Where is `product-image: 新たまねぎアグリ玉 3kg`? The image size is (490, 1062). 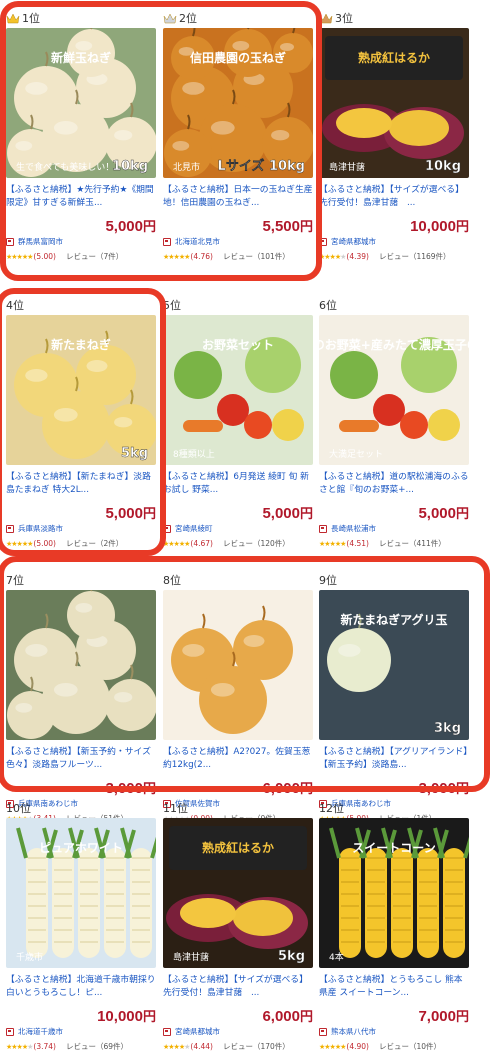 product-image: 新たまねぎアグリ玉 3kg is located at coordinates (394, 665).